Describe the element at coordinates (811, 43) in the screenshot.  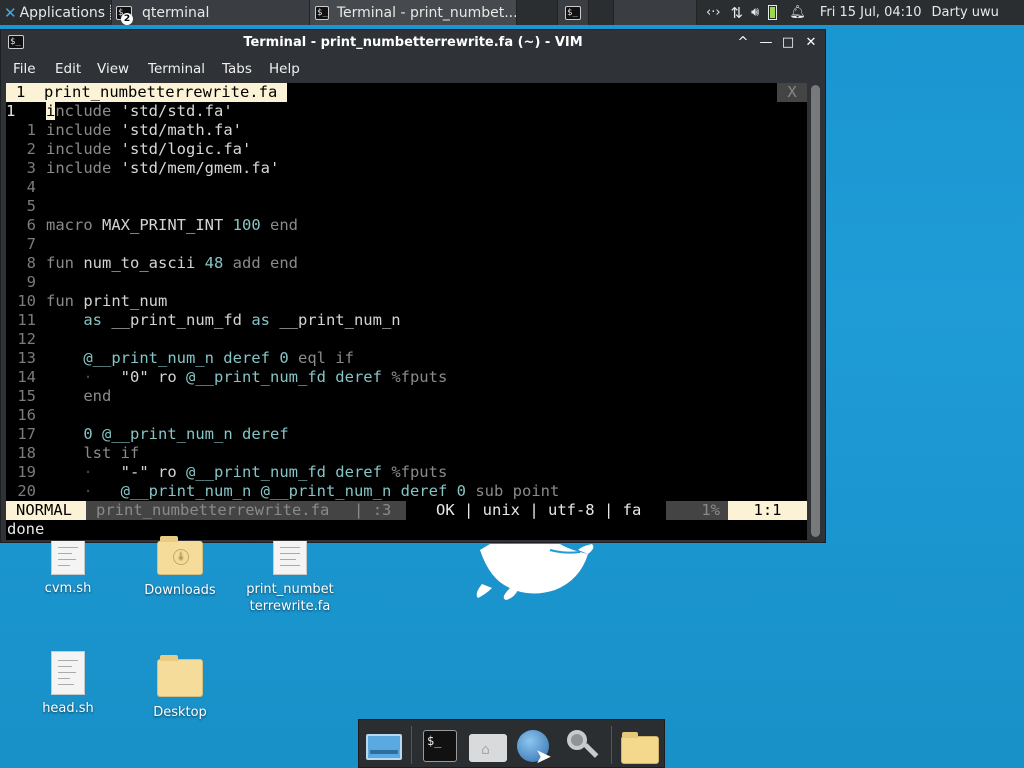
I see `close-button: ✕` at that location.